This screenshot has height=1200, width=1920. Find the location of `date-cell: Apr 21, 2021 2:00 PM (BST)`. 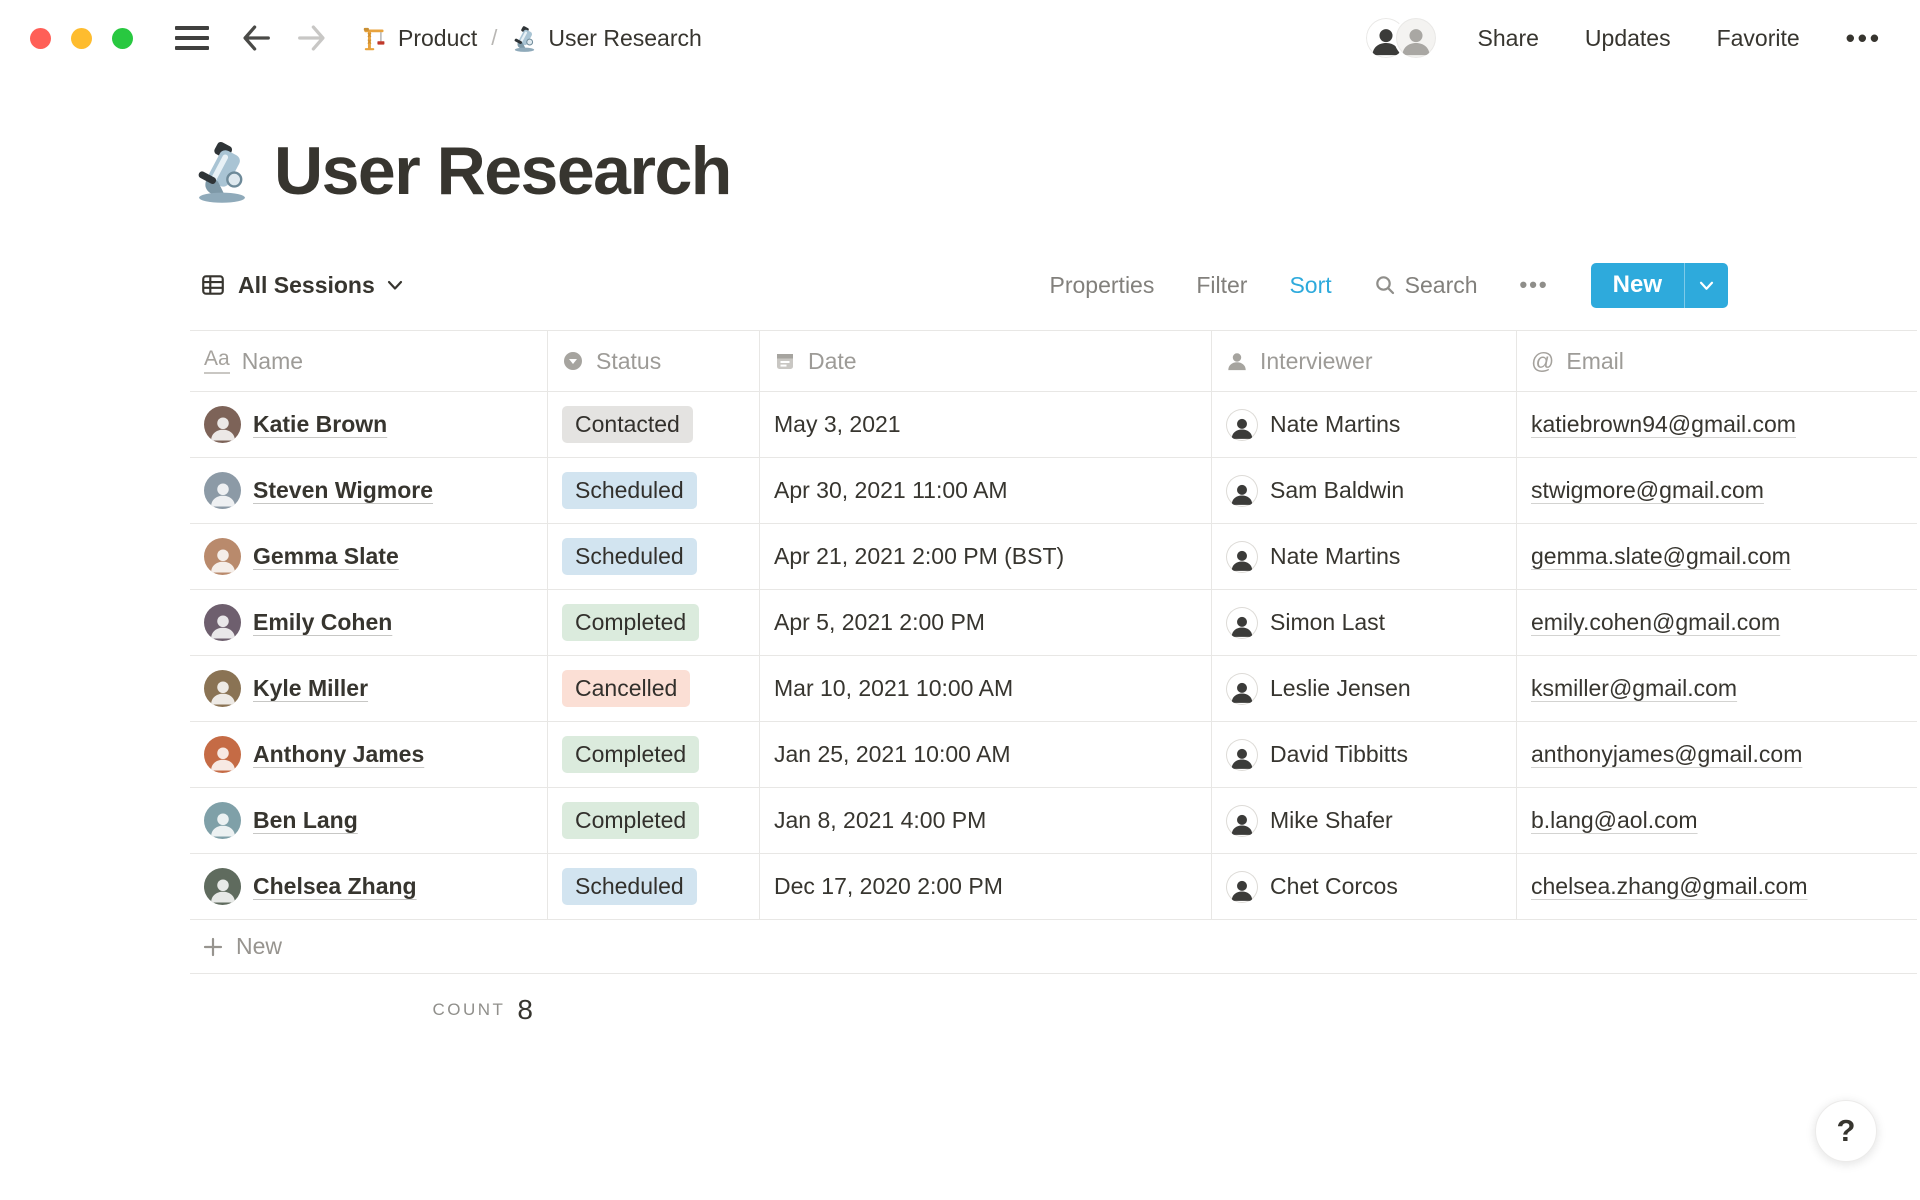

date-cell: Apr 21, 2021 2:00 PM (BST) is located at coordinates (985, 556).